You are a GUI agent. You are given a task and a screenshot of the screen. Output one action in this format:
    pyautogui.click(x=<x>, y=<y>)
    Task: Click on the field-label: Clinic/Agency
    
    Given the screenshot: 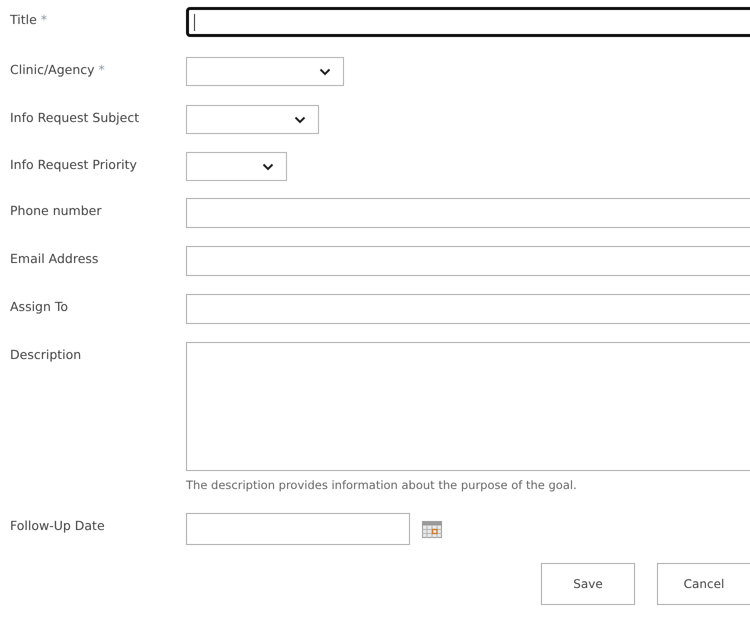 What is the action you would take?
    pyautogui.click(x=52, y=69)
    